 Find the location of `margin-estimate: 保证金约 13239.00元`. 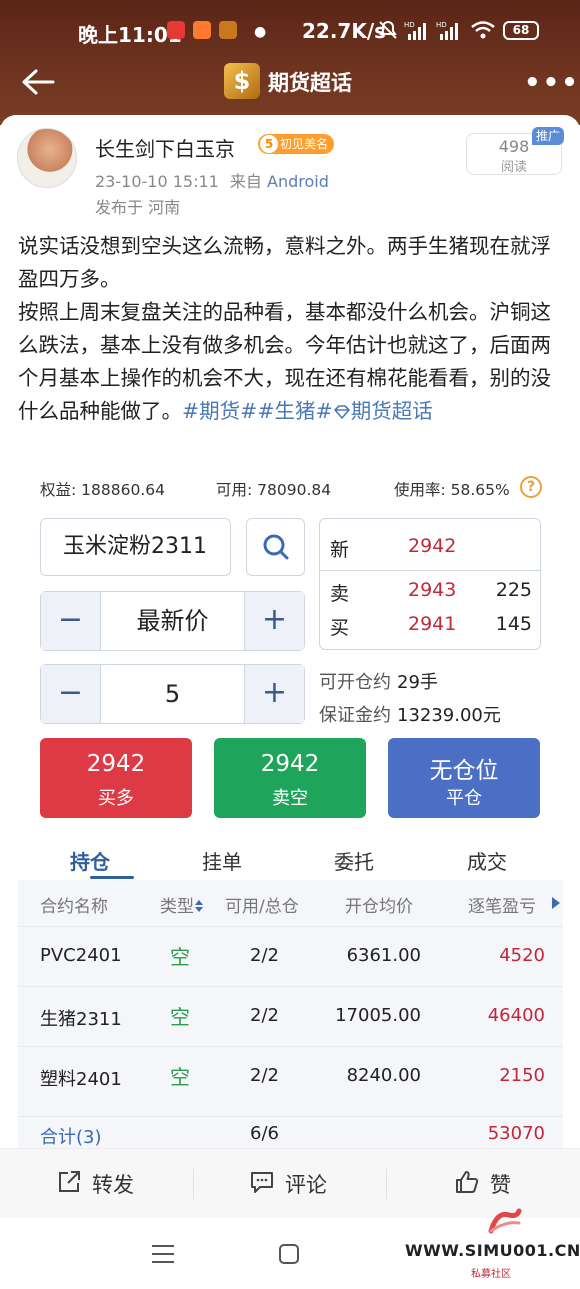

margin-estimate: 保证金约 13239.00元 is located at coordinates (410, 714).